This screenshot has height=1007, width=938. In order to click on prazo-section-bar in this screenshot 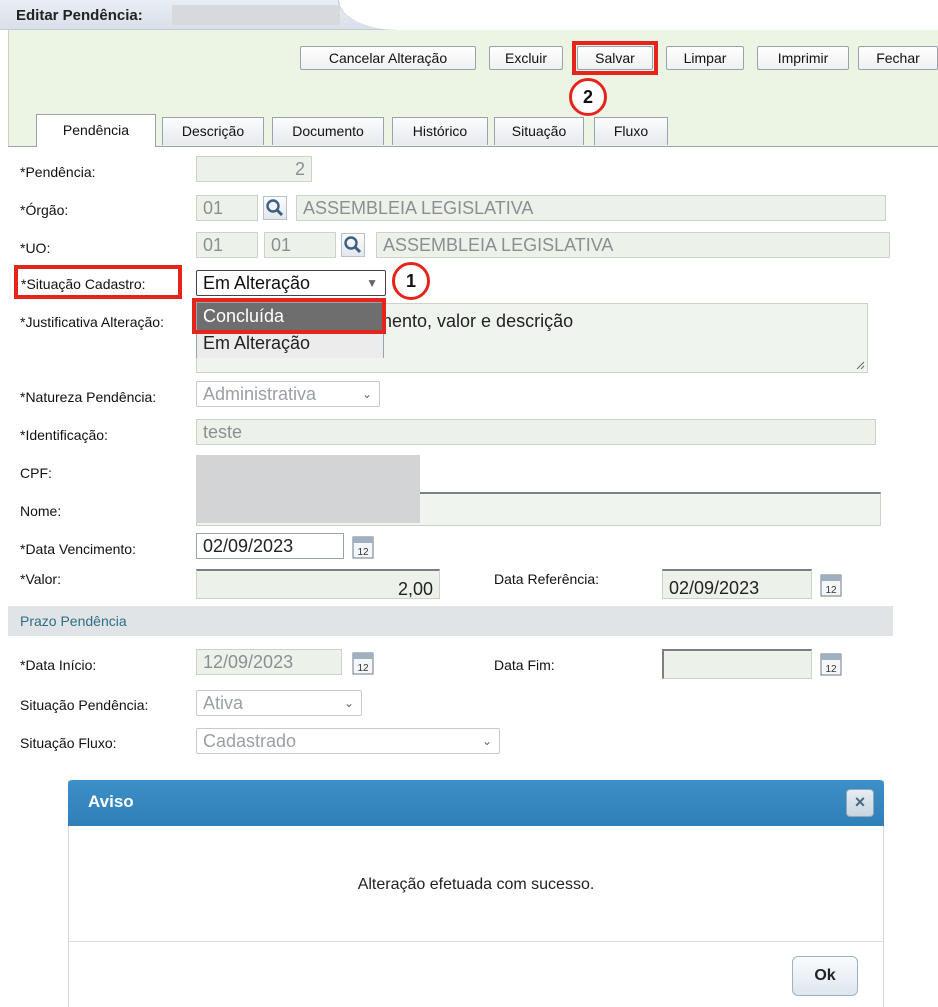, I will do `click(450, 621)`.